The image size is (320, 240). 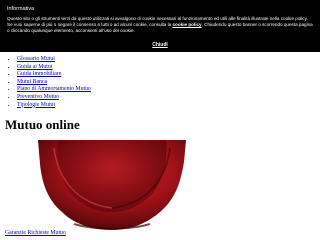 What do you see at coordinates (32, 82) in the screenshot?
I see `nav-link-mutui-banca: Mutui Banca` at bounding box center [32, 82].